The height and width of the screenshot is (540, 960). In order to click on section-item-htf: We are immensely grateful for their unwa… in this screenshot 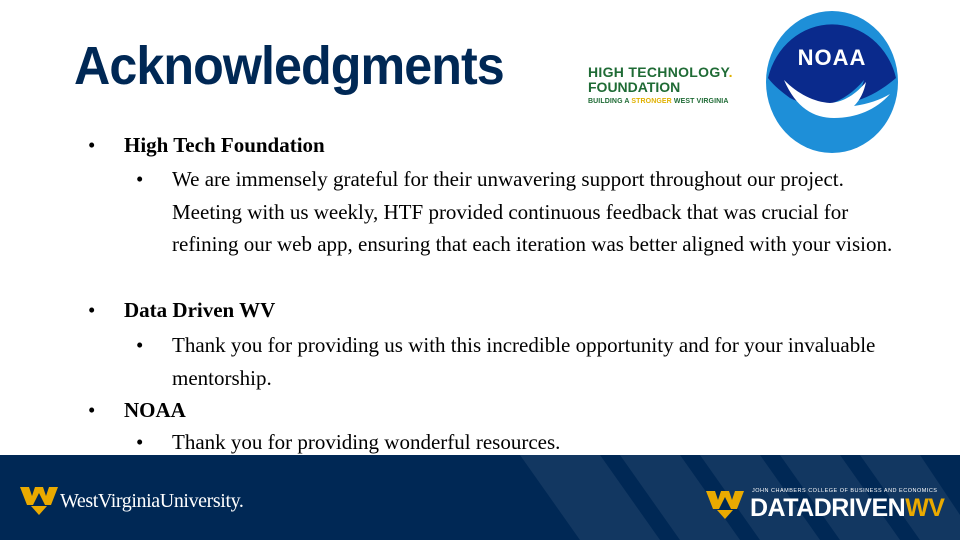, I will do `click(532, 211)`.